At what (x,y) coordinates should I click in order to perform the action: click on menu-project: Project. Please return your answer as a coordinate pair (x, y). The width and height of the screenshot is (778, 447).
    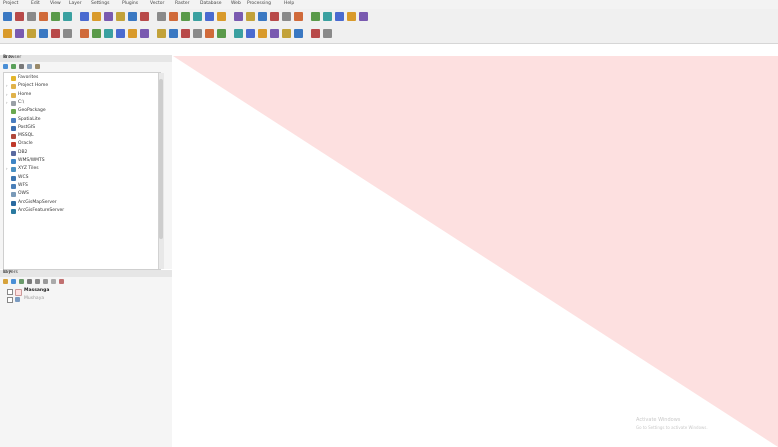
    Looking at the image, I should click on (10, 3).